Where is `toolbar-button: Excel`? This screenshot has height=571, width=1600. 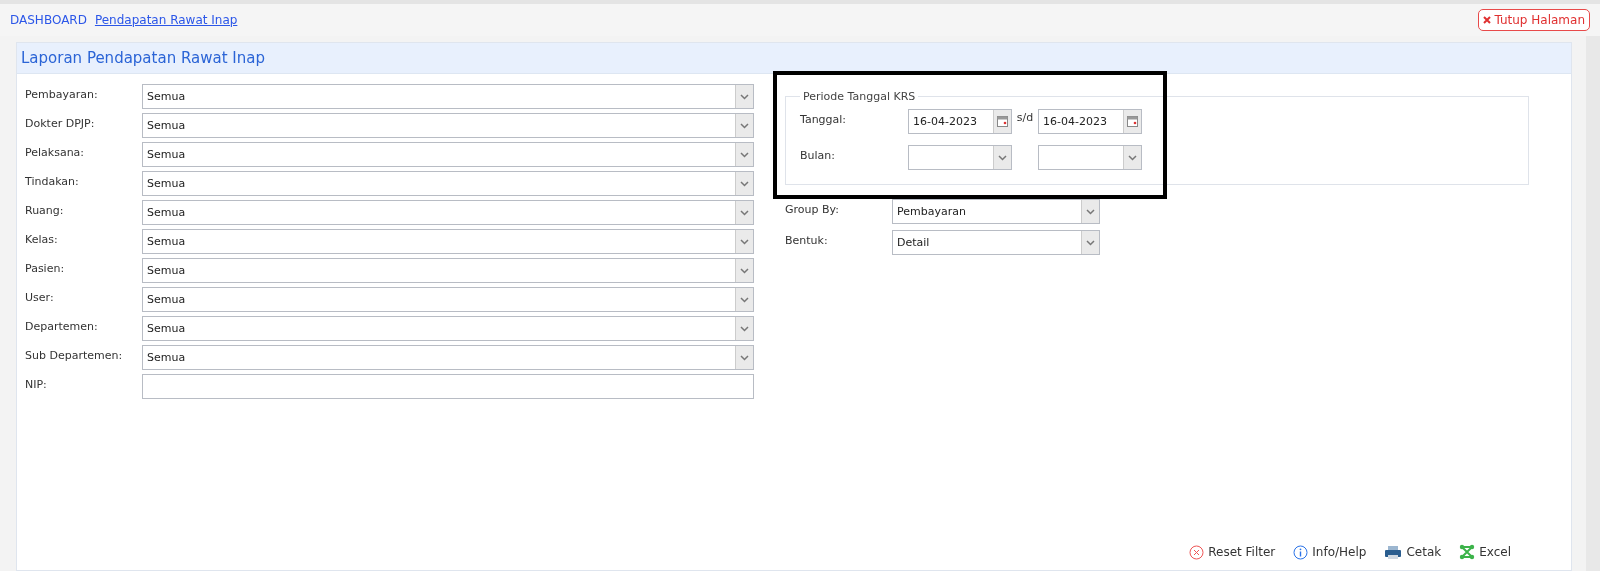
toolbar-button: Excel is located at coordinates (1485, 552).